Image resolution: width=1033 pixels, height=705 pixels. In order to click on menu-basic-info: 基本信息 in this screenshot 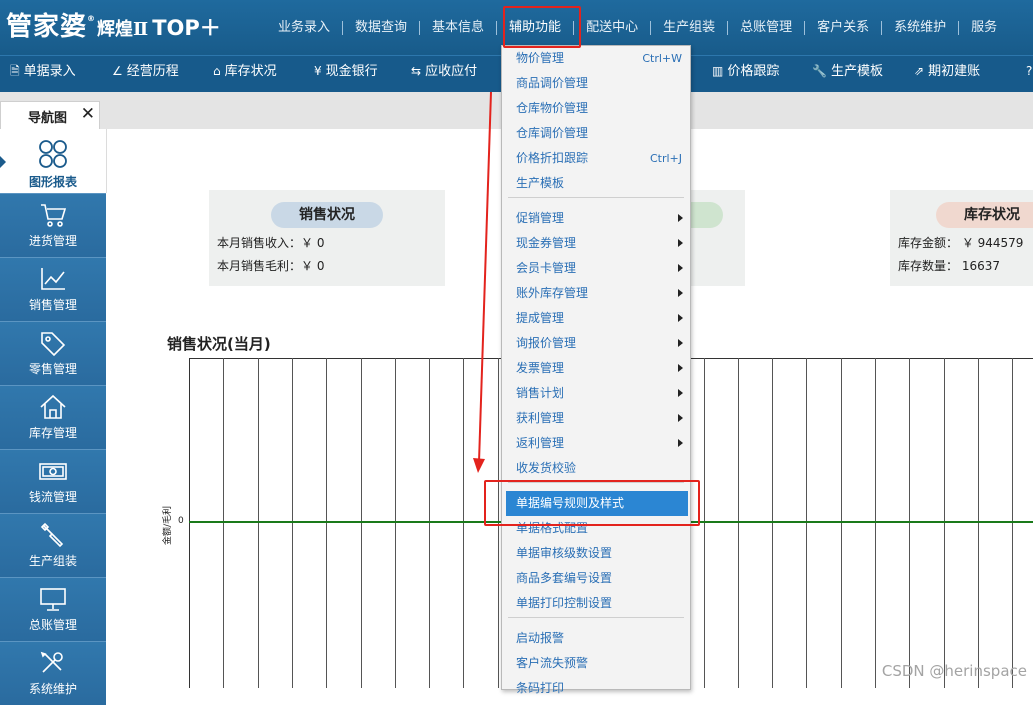, I will do `click(458, 27)`.